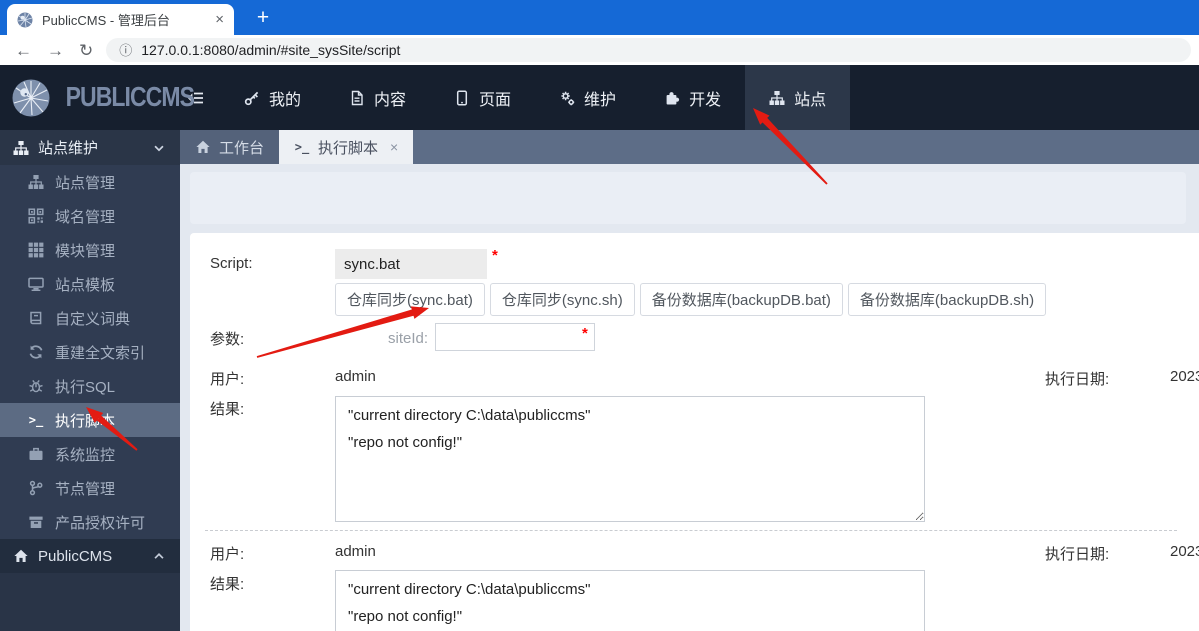 This screenshot has width=1199, height=631. Describe the element at coordinates (242, 148) in the screenshot. I see `workspace-tab-label: 工作台` at that location.